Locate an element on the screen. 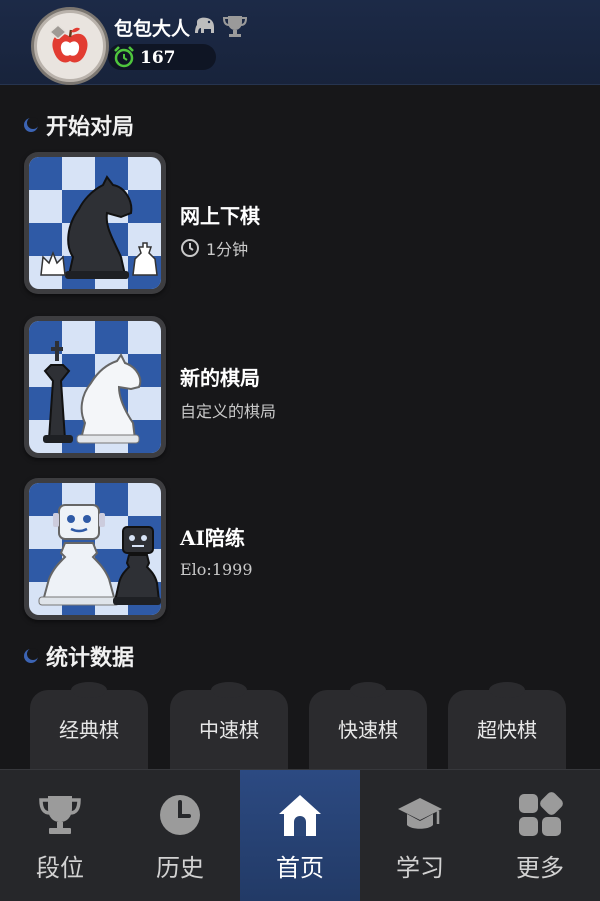  mode-online-time: 1分钟 is located at coordinates (227, 249).